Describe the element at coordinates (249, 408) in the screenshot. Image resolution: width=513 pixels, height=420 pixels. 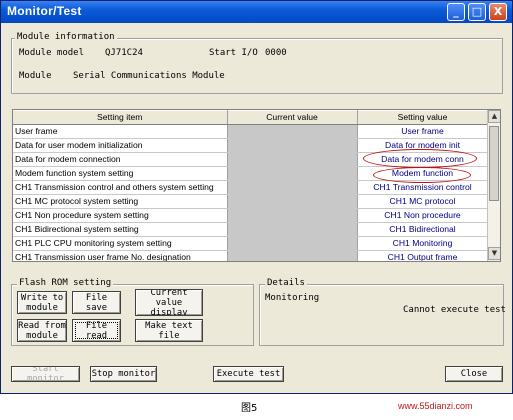
I see `figure-label: 图5` at that location.